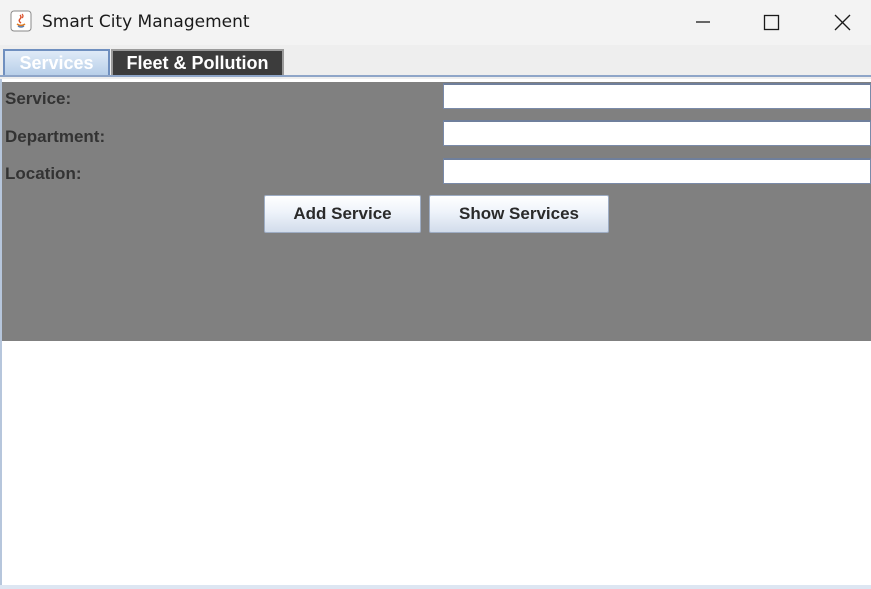 This screenshot has width=871, height=589. Describe the element at coordinates (435, 22) in the screenshot. I see `title-bar: Smart City Management` at that location.